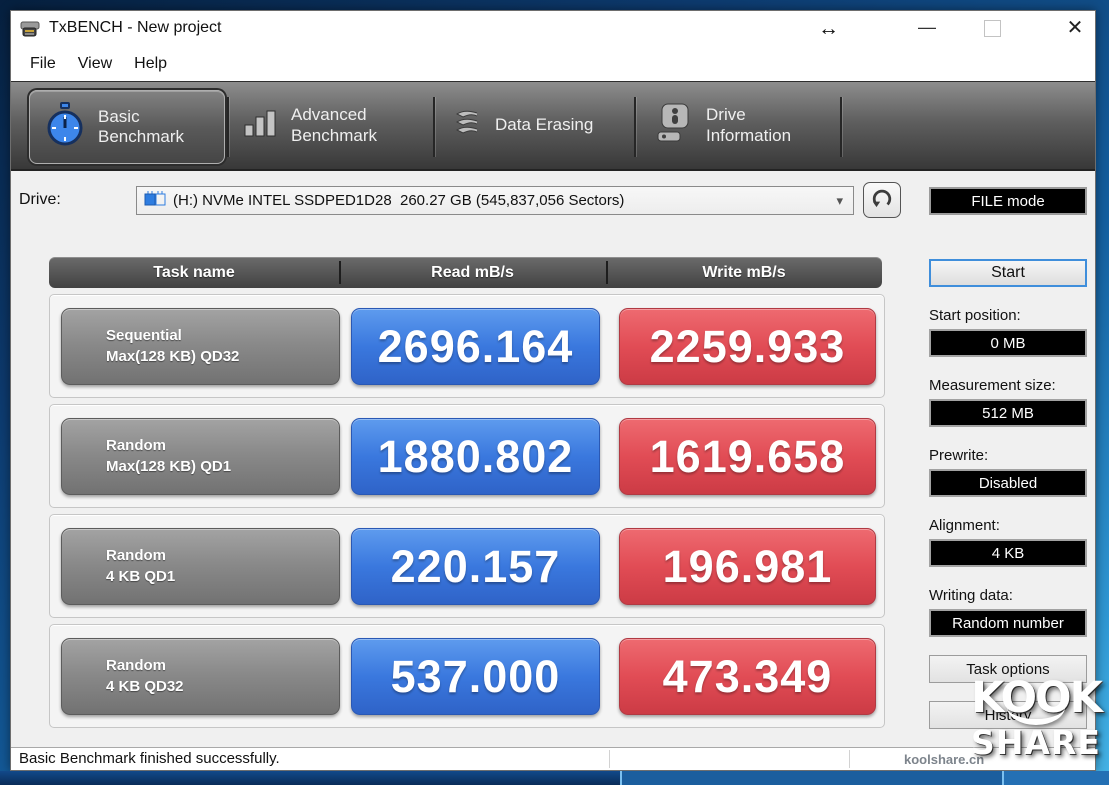 The height and width of the screenshot is (785, 1109). I want to click on task-button: Random Max(128 KB) QD1, so click(200, 456).